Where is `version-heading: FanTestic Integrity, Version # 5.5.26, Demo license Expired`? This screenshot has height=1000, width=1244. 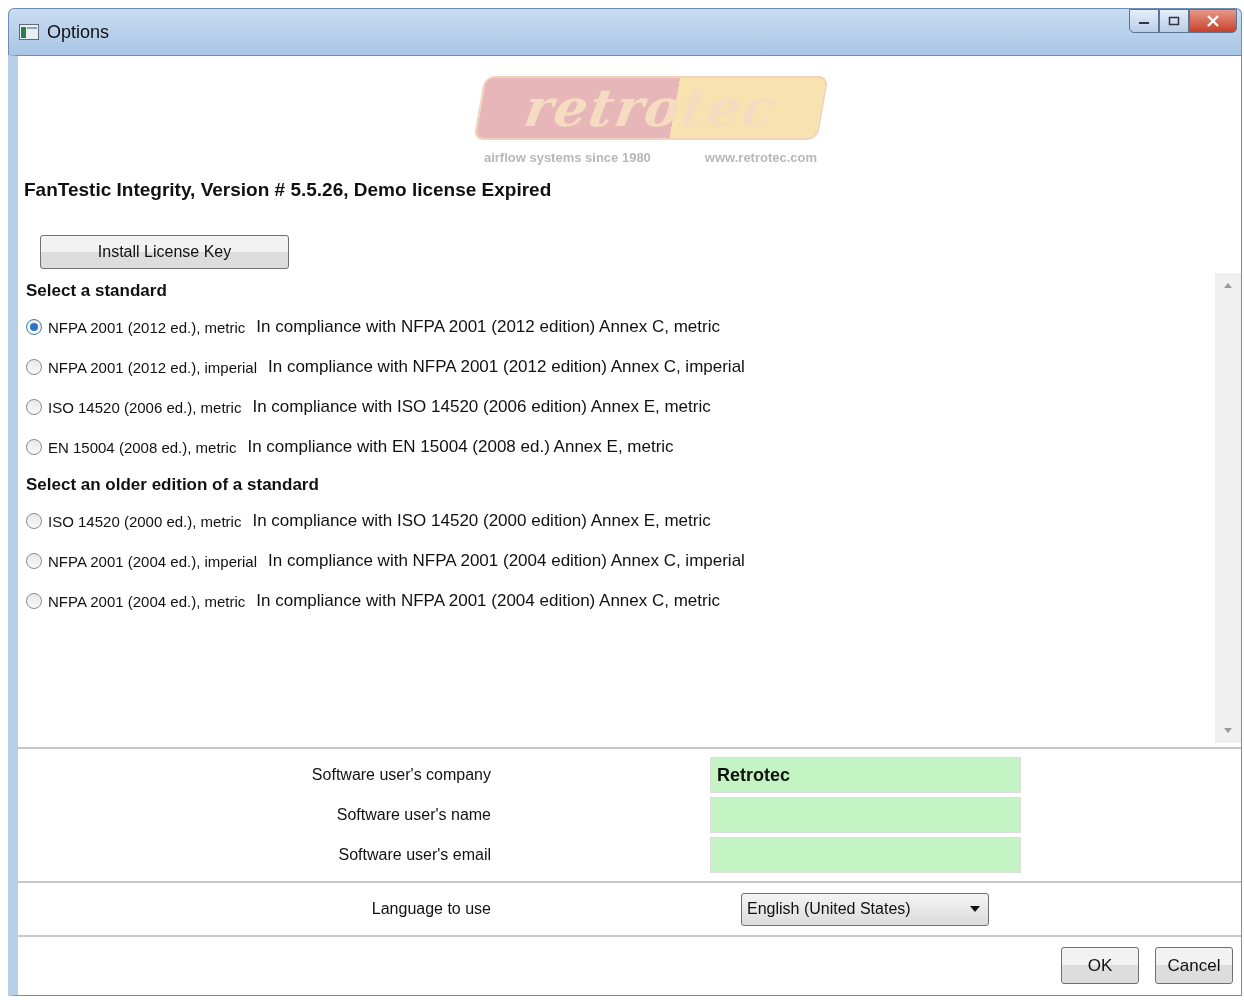
version-heading: FanTestic Integrity, Version # 5.5.26, Demo license Expired is located at coordinates (288, 190).